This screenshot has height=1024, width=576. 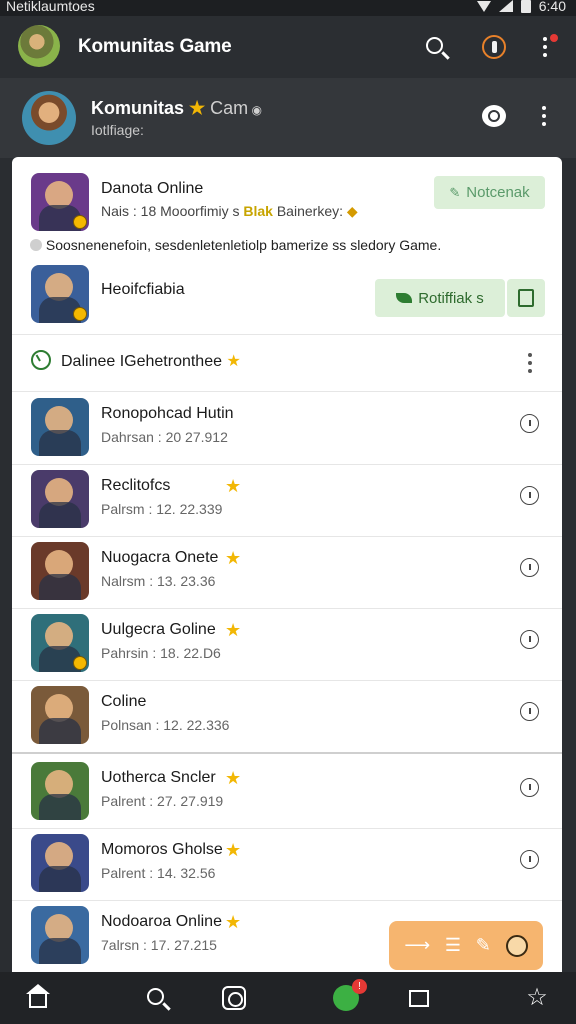 I want to click on menu-button, so click(x=545, y=47).